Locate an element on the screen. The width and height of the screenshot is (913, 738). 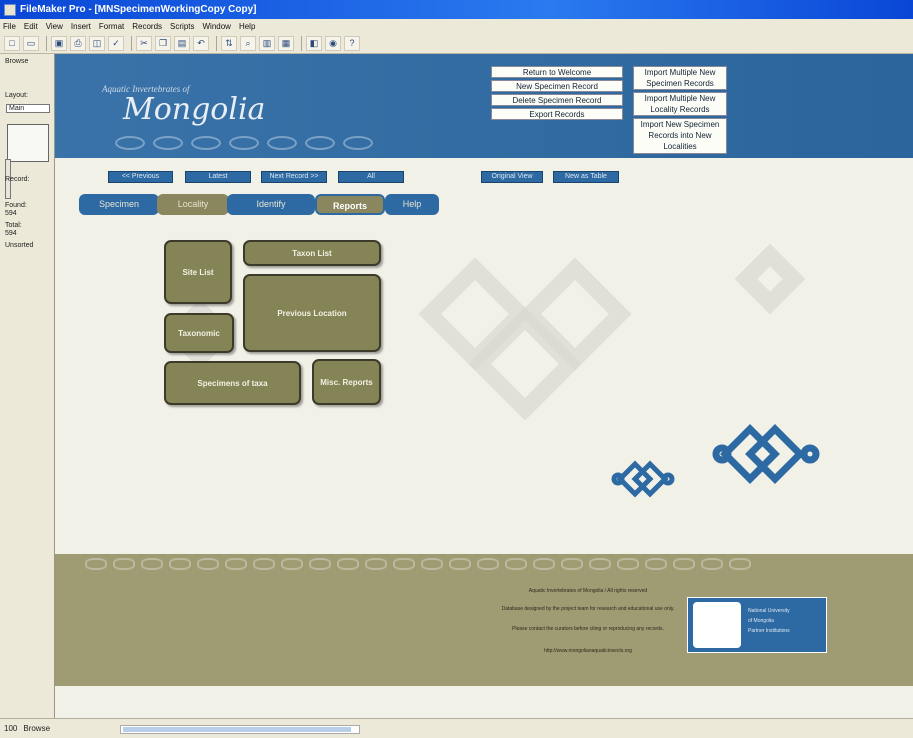
preview-icon: ◫ is located at coordinates (97, 43).